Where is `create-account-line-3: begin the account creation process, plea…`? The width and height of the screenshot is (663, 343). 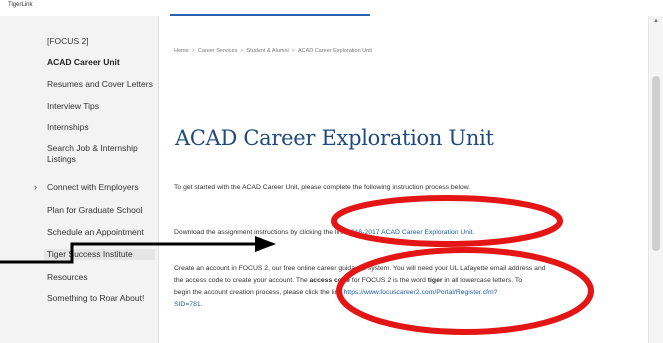
create-account-line-3: begin the account creation process, plea… is located at coordinates (384, 293).